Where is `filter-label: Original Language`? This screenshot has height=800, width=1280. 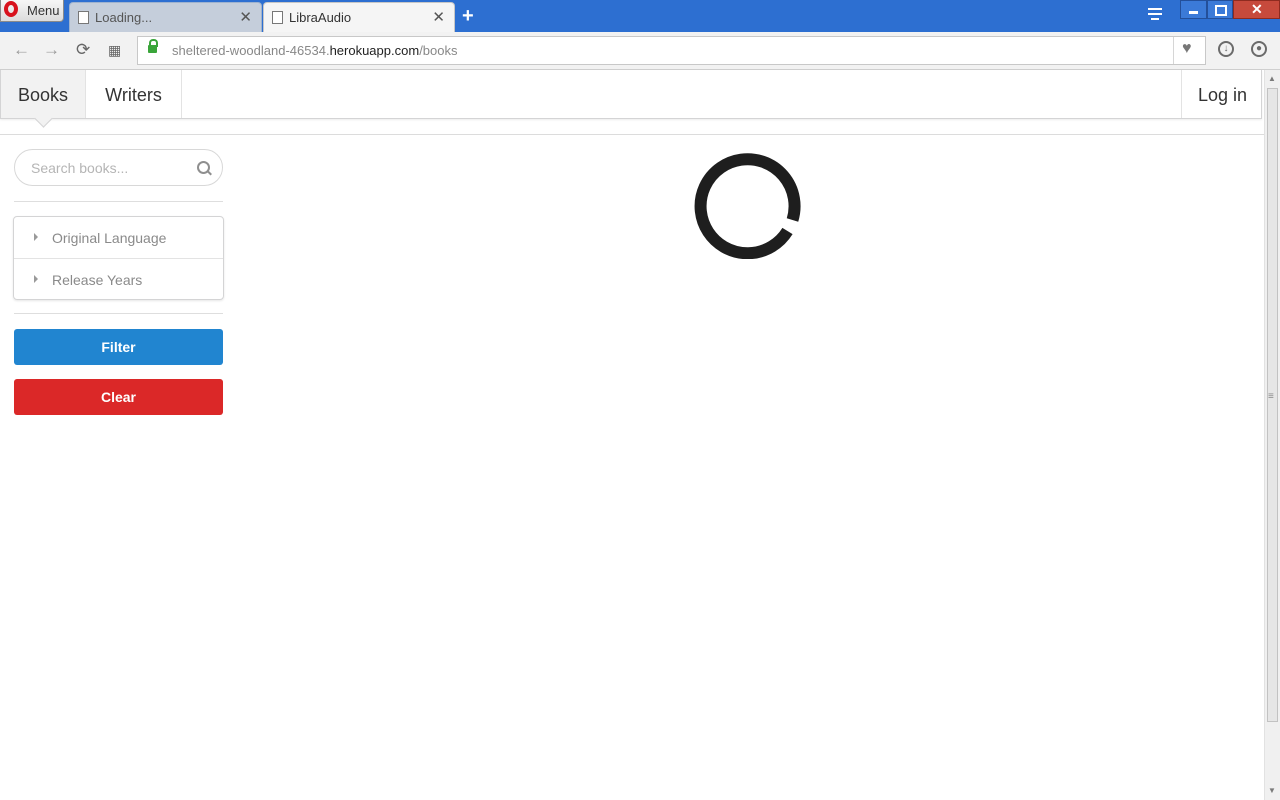
filter-label: Original Language is located at coordinates (109, 238).